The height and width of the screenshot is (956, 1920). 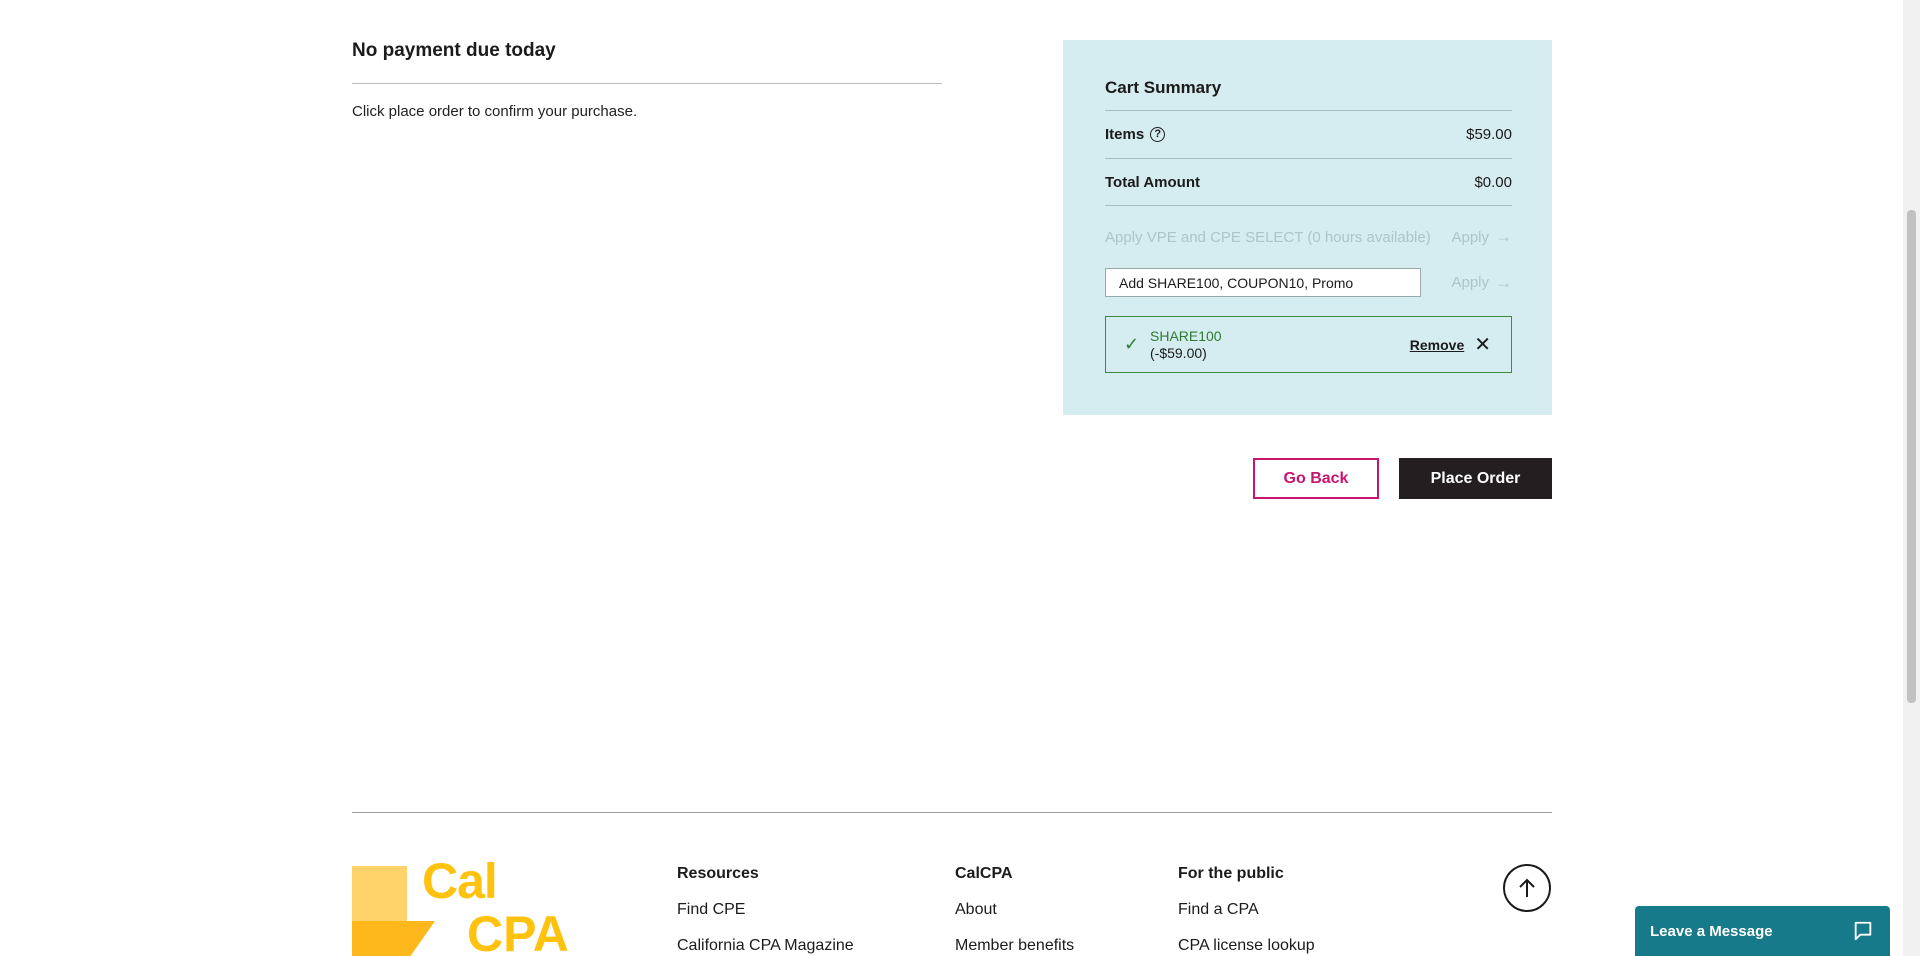 I want to click on close-icon: ✕, so click(x=1482, y=345).